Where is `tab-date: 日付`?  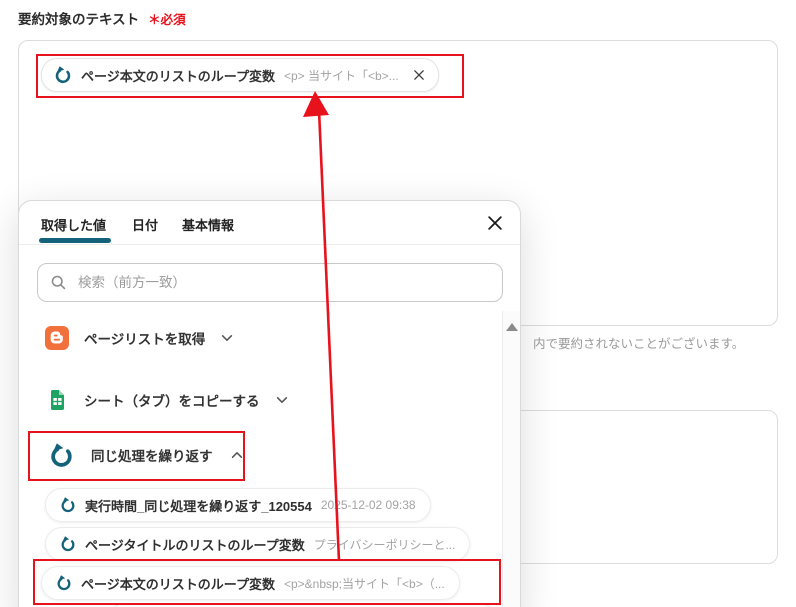 tab-date: 日付 is located at coordinates (145, 224).